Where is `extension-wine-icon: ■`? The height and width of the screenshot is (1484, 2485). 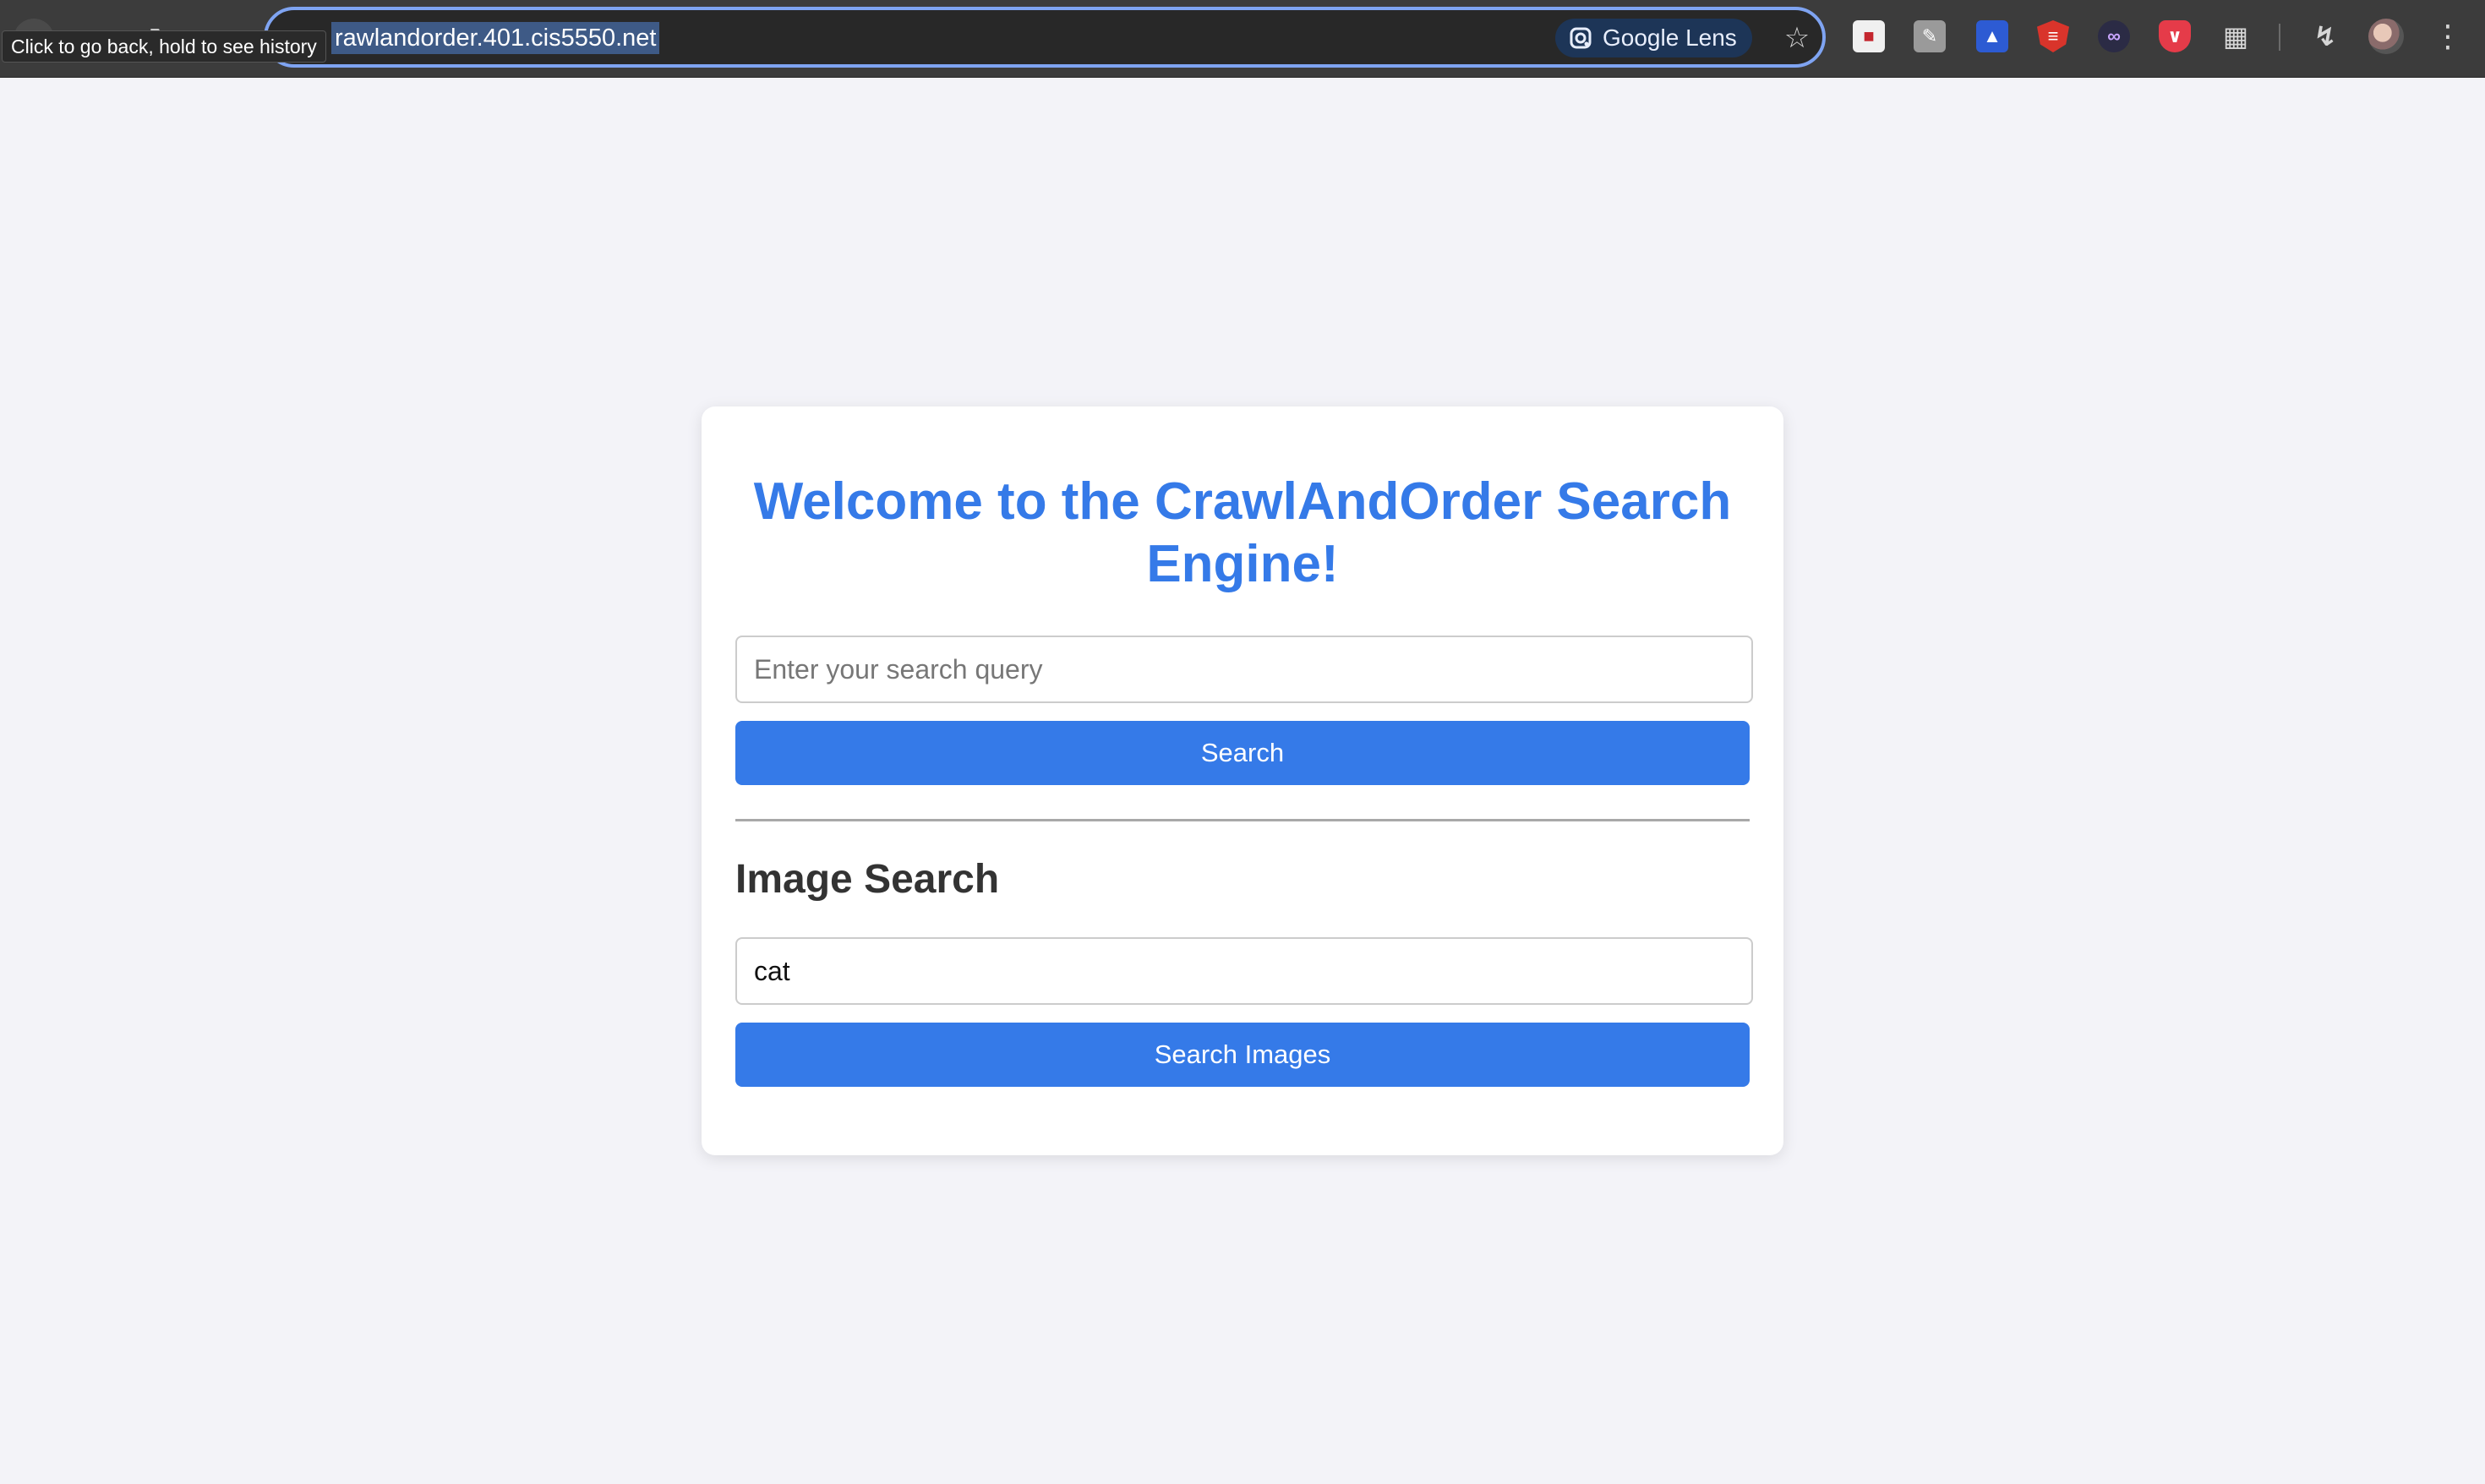
extension-wine-icon: ■ is located at coordinates (1869, 36).